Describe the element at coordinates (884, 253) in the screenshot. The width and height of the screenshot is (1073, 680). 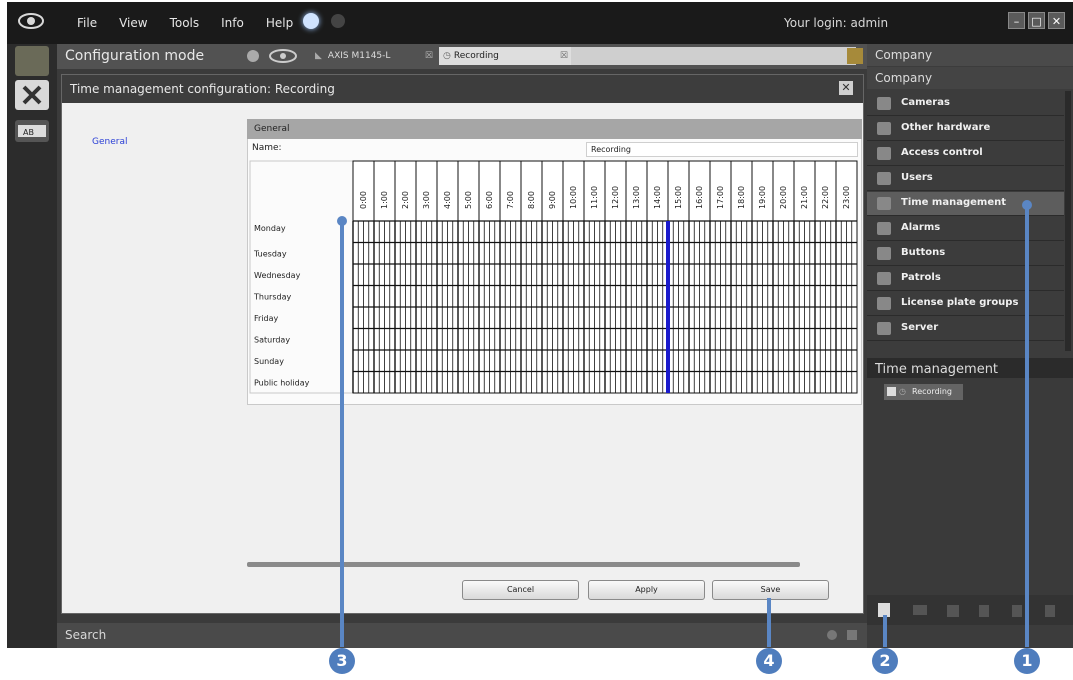
I see `button-icon` at that location.